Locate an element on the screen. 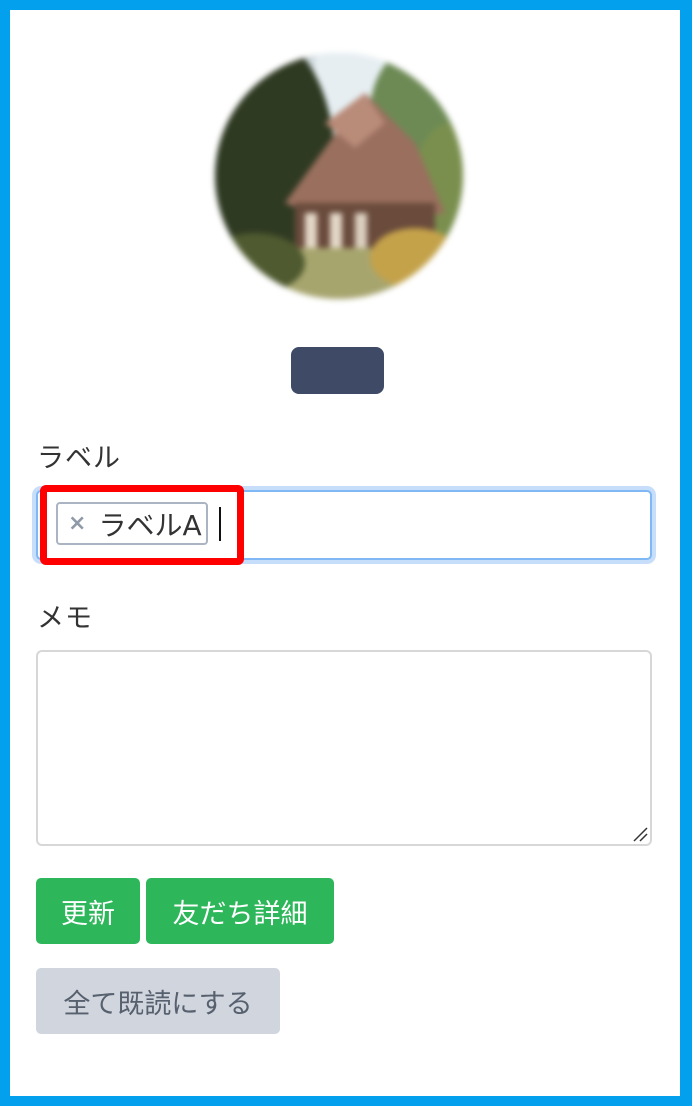  update-button: 更新 is located at coordinates (88, 911).